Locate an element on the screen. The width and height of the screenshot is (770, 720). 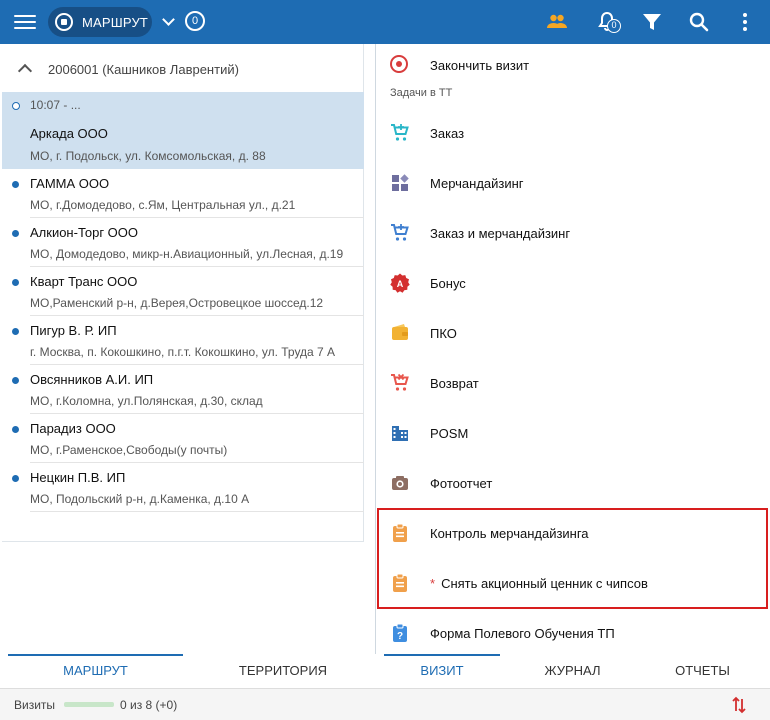
return-cart-icon is located at coordinates (400, 383).